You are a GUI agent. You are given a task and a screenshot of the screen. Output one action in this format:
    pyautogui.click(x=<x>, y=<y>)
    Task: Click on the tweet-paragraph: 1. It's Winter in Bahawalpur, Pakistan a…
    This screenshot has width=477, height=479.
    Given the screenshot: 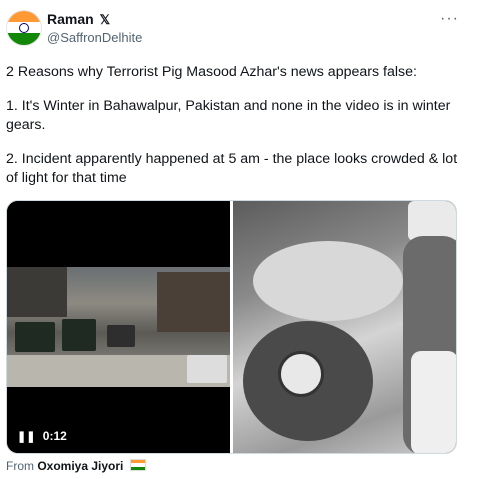 What is the action you would take?
    pyautogui.click(x=228, y=115)
    